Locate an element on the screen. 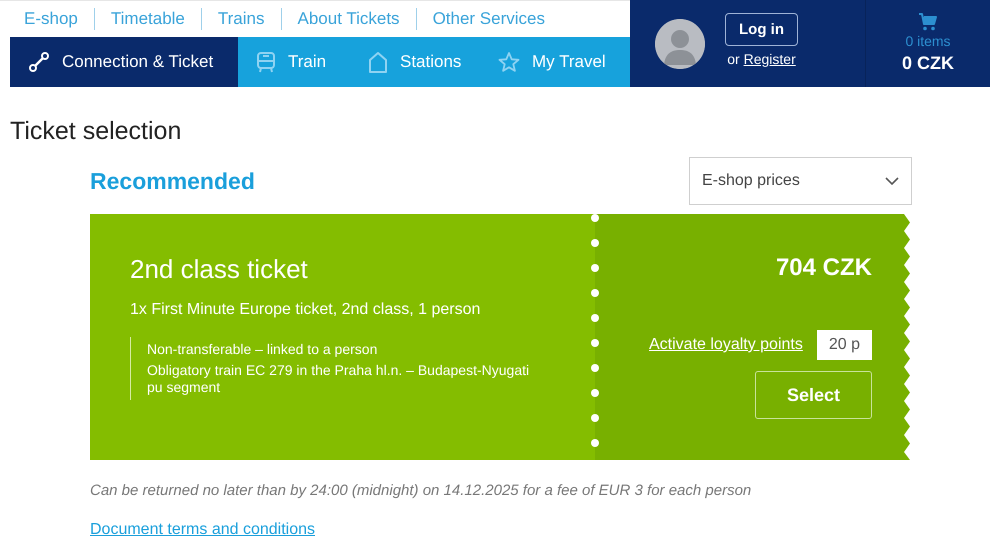  loyalty-points-link: Activate loyalty points is located at coordinates (726, 345).